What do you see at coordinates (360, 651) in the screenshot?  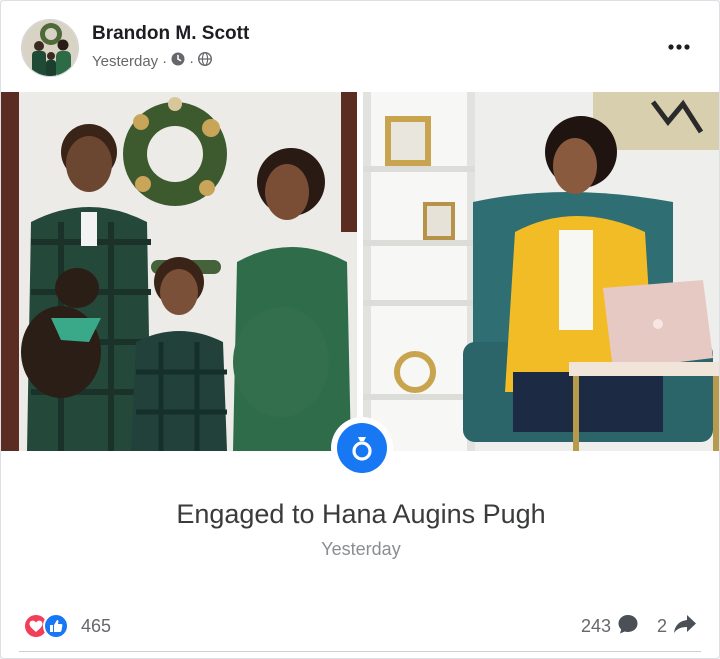 I see `footer-divider` at bounding box center [360, 651].